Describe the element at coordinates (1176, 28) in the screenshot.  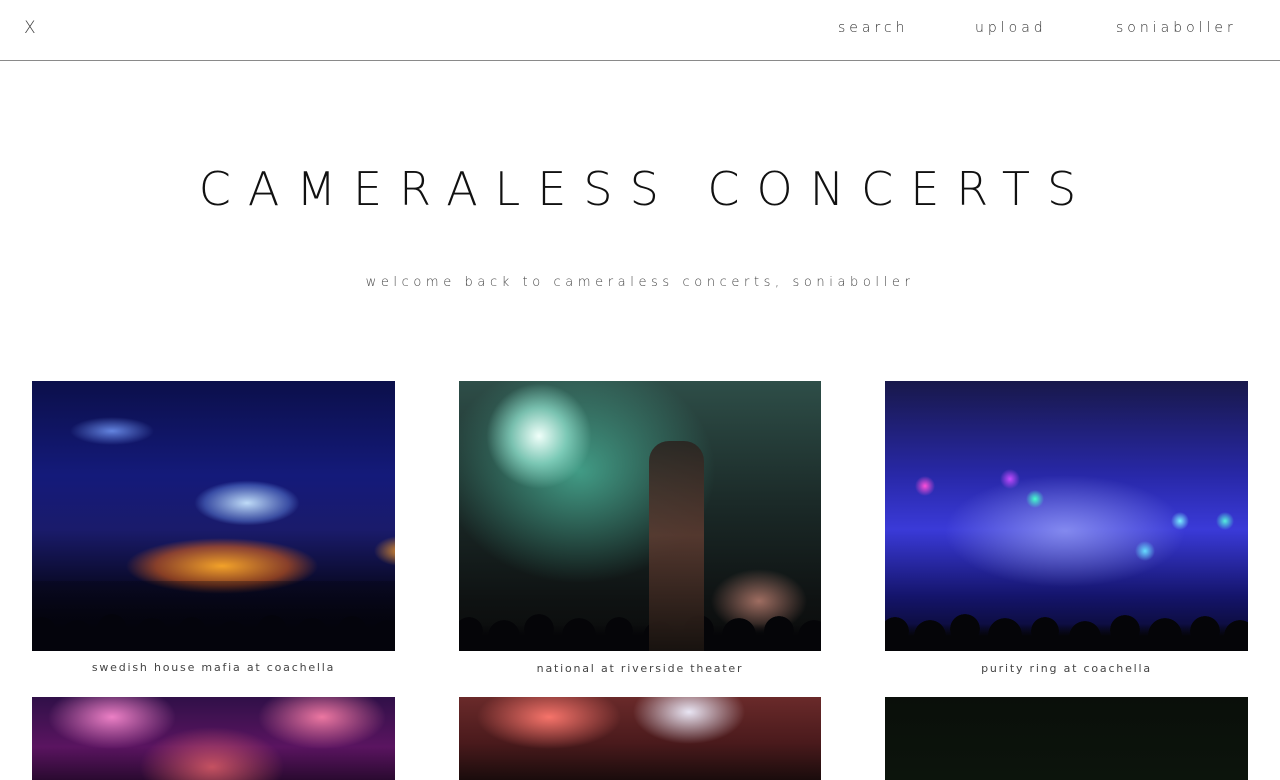
I see `nav-user-link: soniaboller` at that location.